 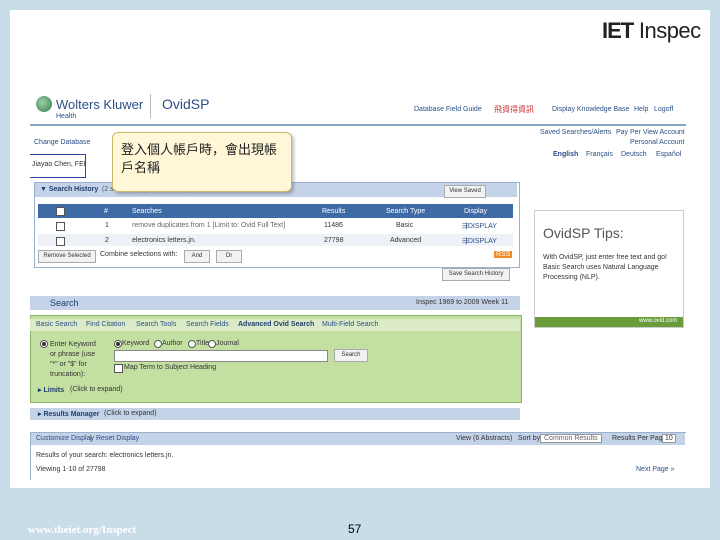 I want to click on combine-or-button: Or, so click(x=229, y=256).